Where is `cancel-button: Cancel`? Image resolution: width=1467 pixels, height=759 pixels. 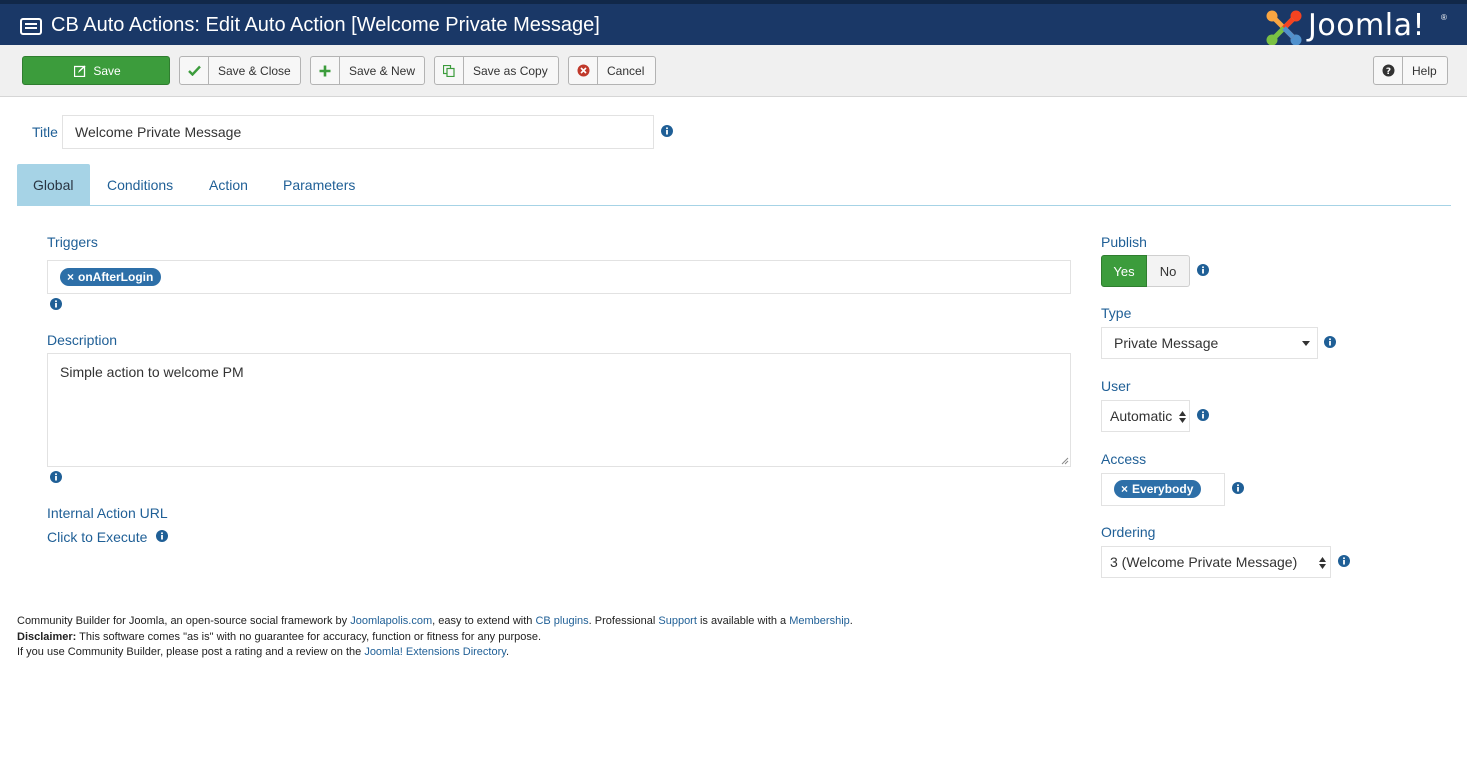 cancel-button: Cancel is located at coordinates (612, 70).